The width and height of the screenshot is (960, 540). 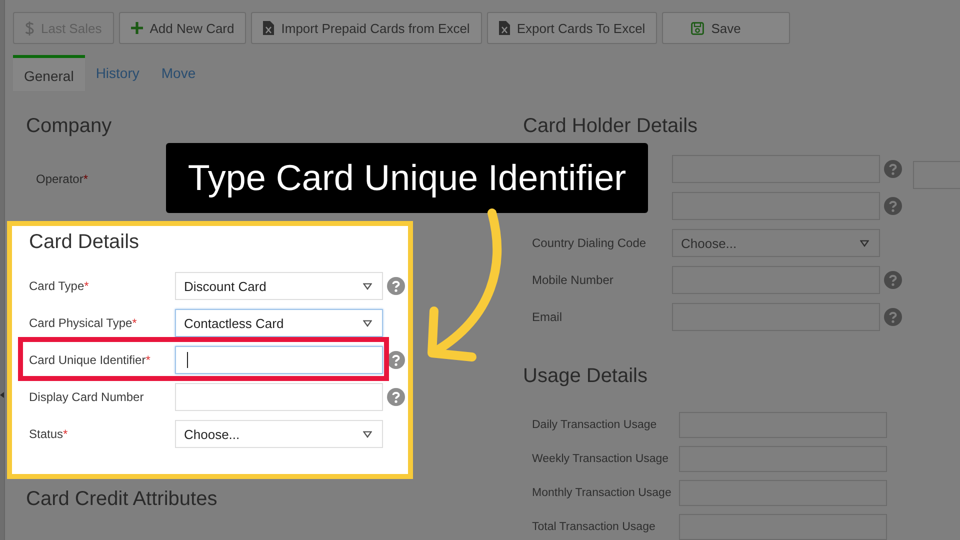 What do you see at coordinates (586, 376) in the screenshot?
I see `section-title: Usage Details` at bounding box center [586, 376].